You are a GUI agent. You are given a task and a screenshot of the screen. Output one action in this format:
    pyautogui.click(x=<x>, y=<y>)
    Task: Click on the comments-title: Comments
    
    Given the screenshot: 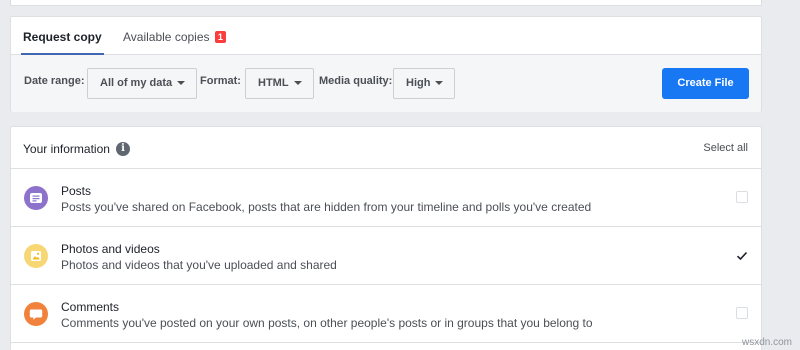 What is the action you would take?
    pyautogui.click(x=90, y=307)
    